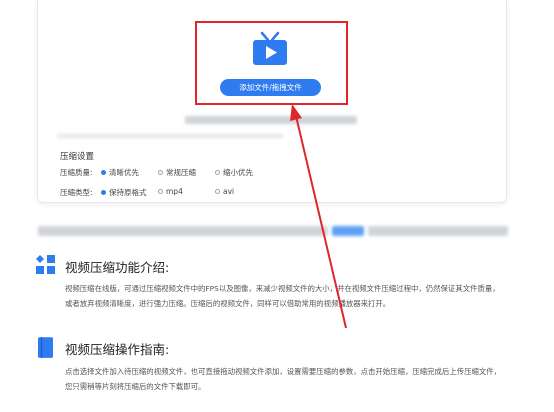 This screenshot has height=412, width=554. I want to click on book-icon, so click(45, 347).